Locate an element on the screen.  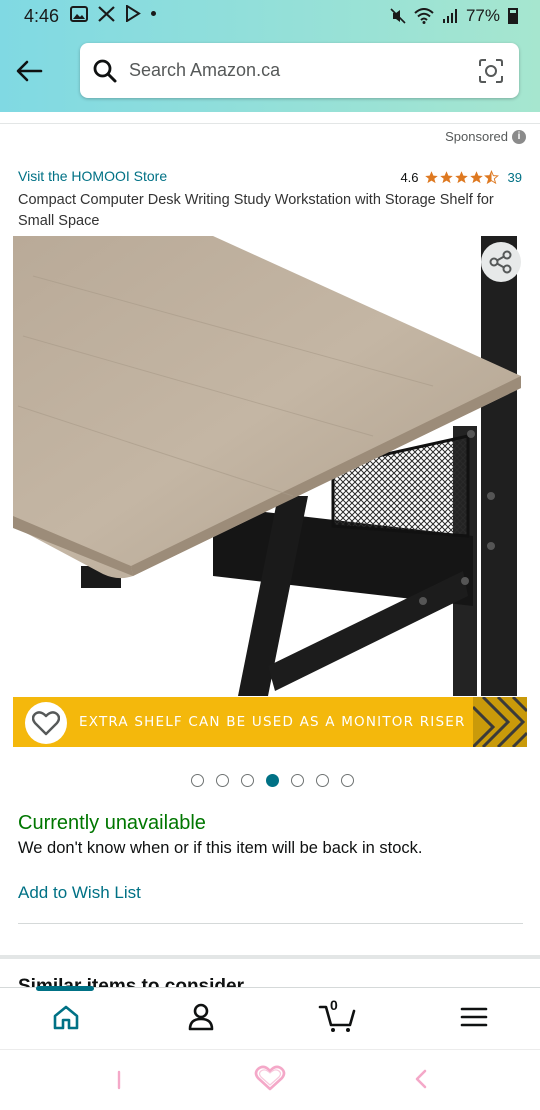
nav-cart-button: 0 is located at coordinates (338, 1015).